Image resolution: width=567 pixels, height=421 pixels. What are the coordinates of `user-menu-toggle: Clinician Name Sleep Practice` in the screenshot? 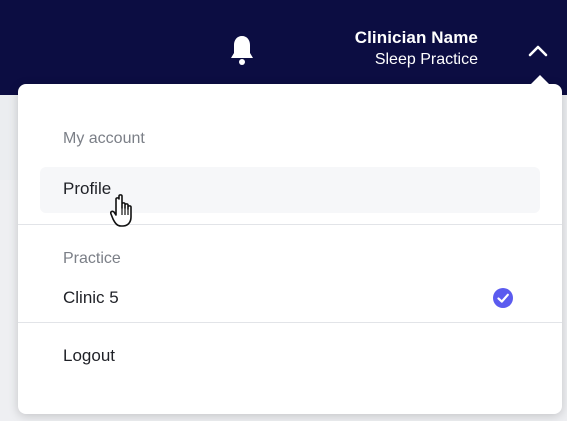 It's located at (416, 49).